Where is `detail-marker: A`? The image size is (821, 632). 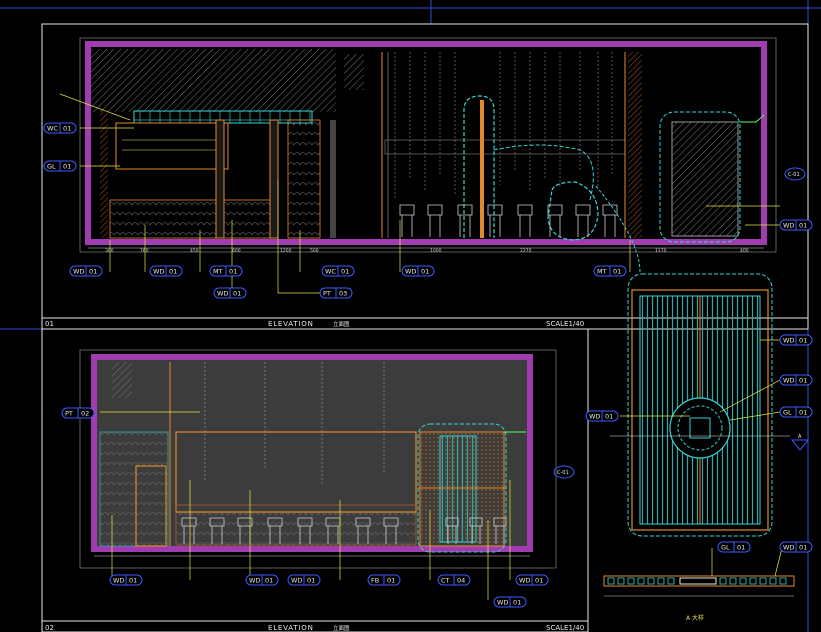 detail-marker: A is located at coordinates (800, 437).